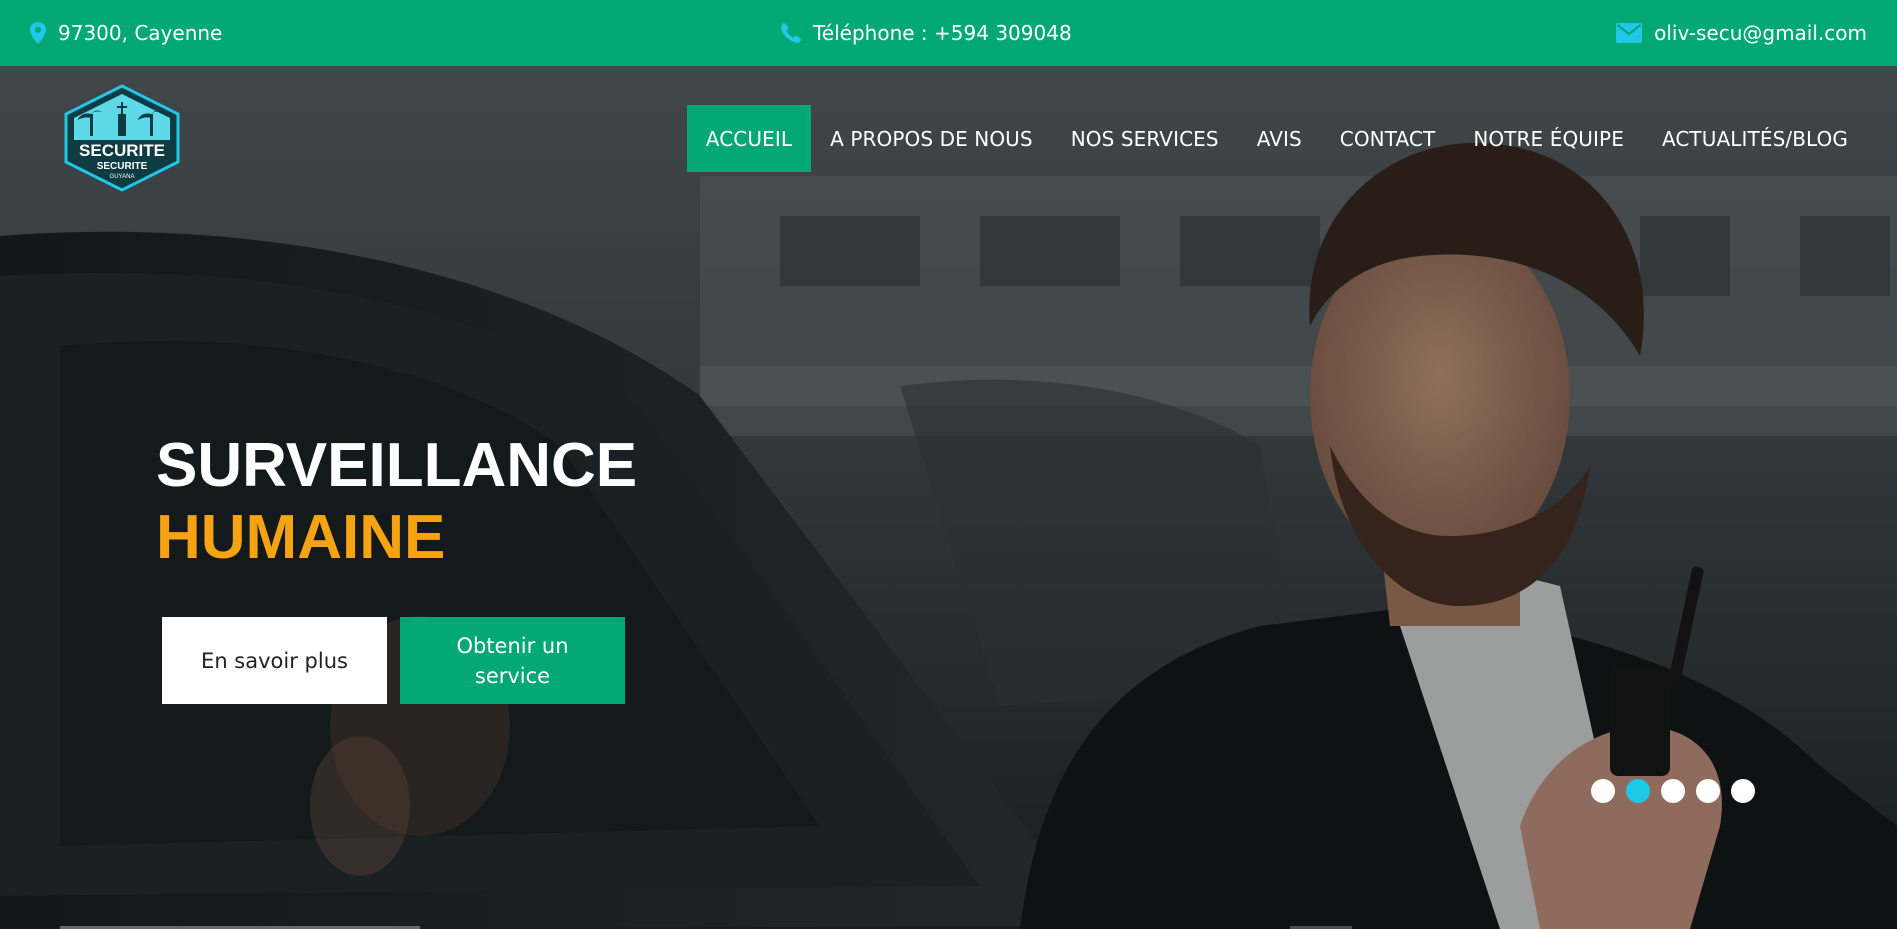 The width and height of the screenshot is (1897, 929). I want to click on map-pin-icon, so click(38, 33).